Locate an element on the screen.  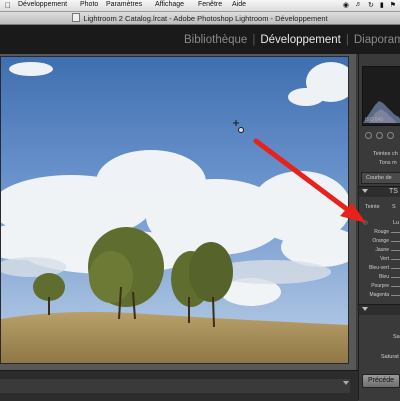
flag-icon: ⚑ is located at coordinates (393, 5).